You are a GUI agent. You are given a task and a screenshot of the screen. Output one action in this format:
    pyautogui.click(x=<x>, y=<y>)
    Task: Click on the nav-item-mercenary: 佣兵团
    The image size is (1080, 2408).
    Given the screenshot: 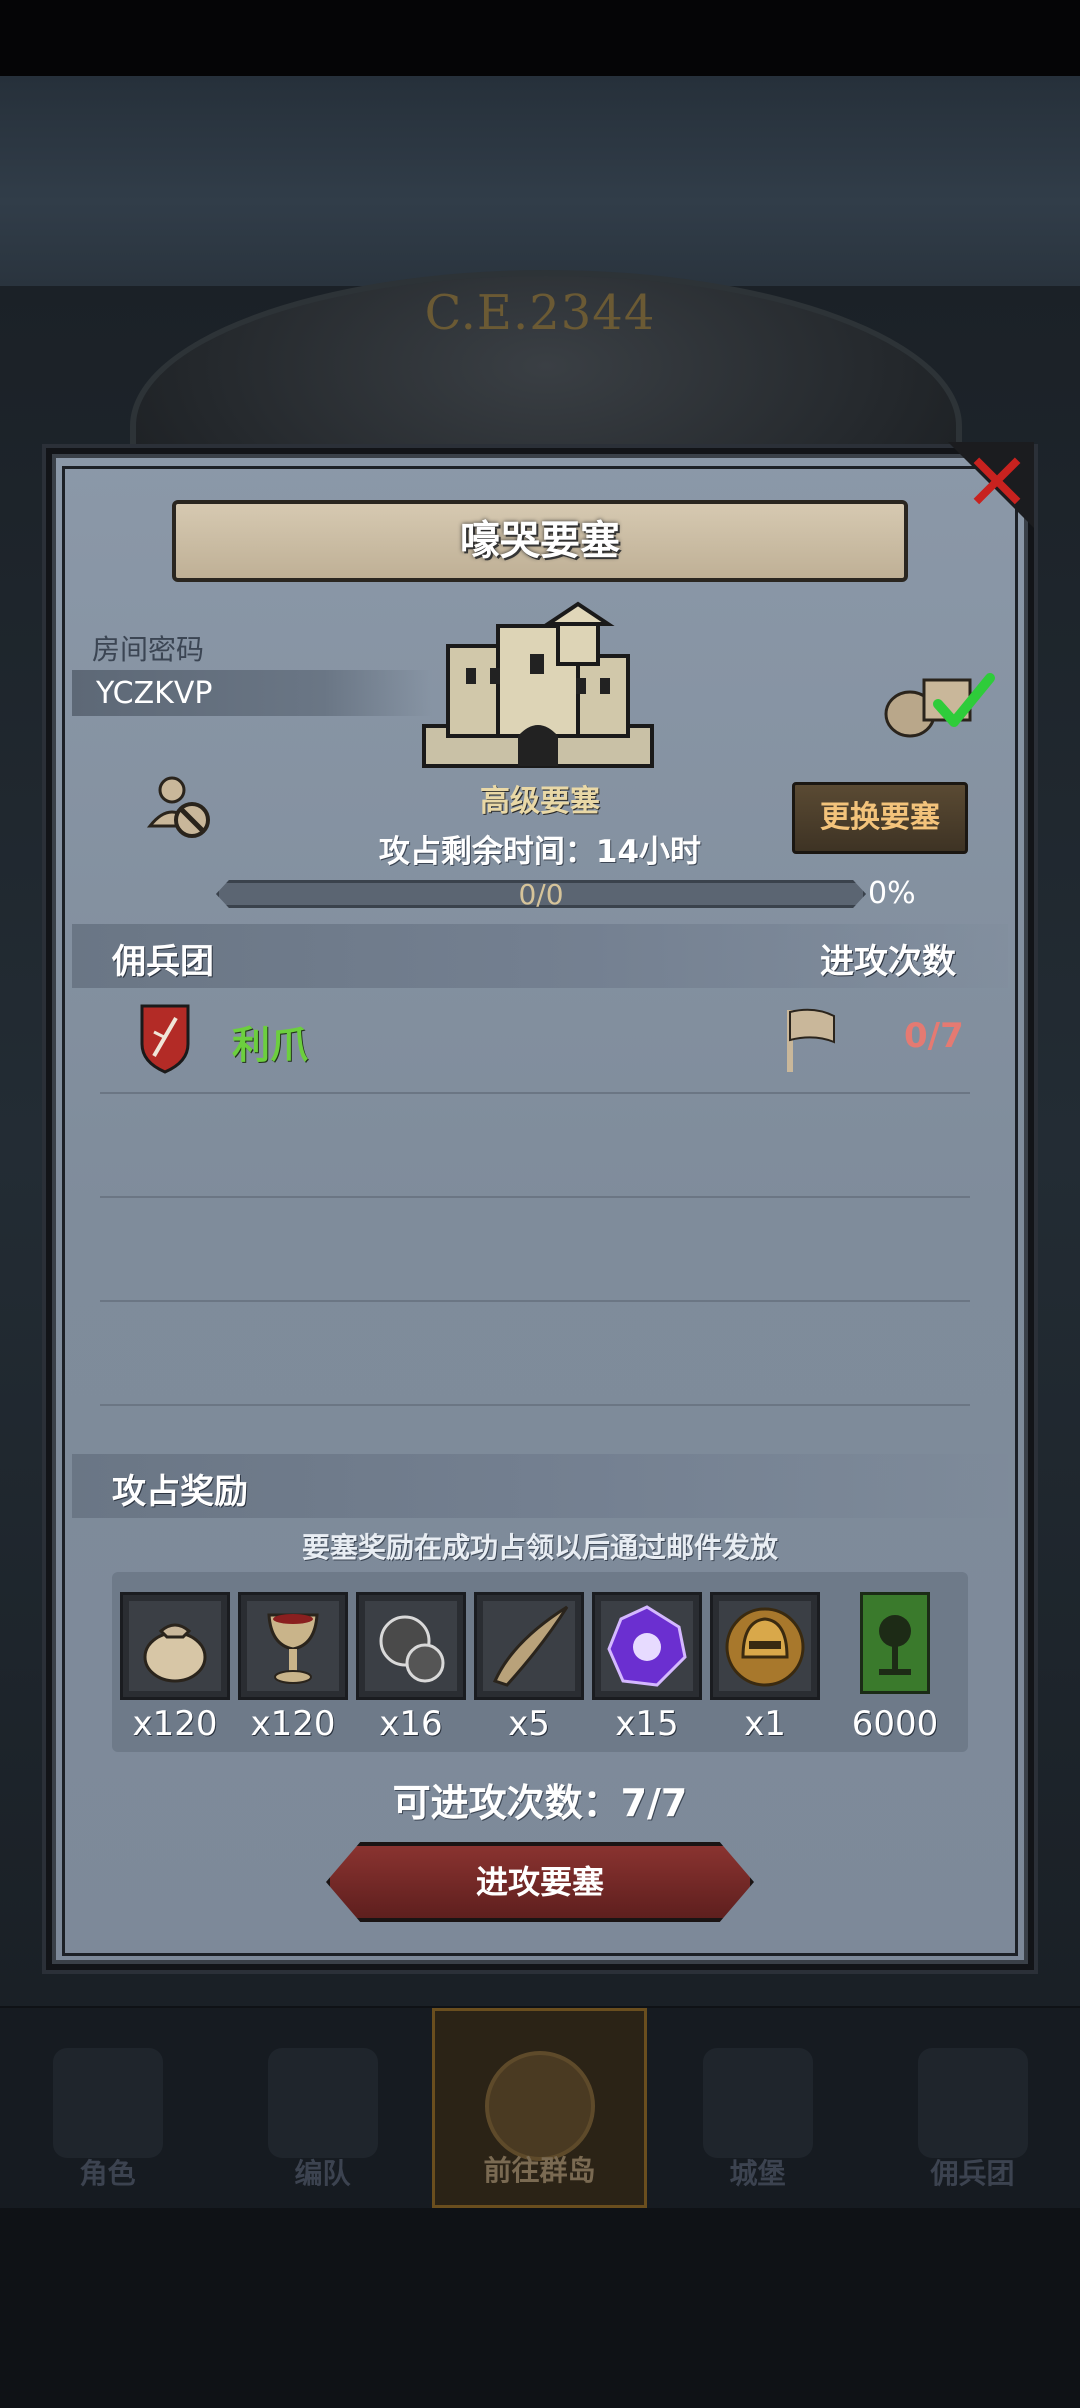 What is the action you would take?
    pyautogui.click(x=972, y=2108)
    